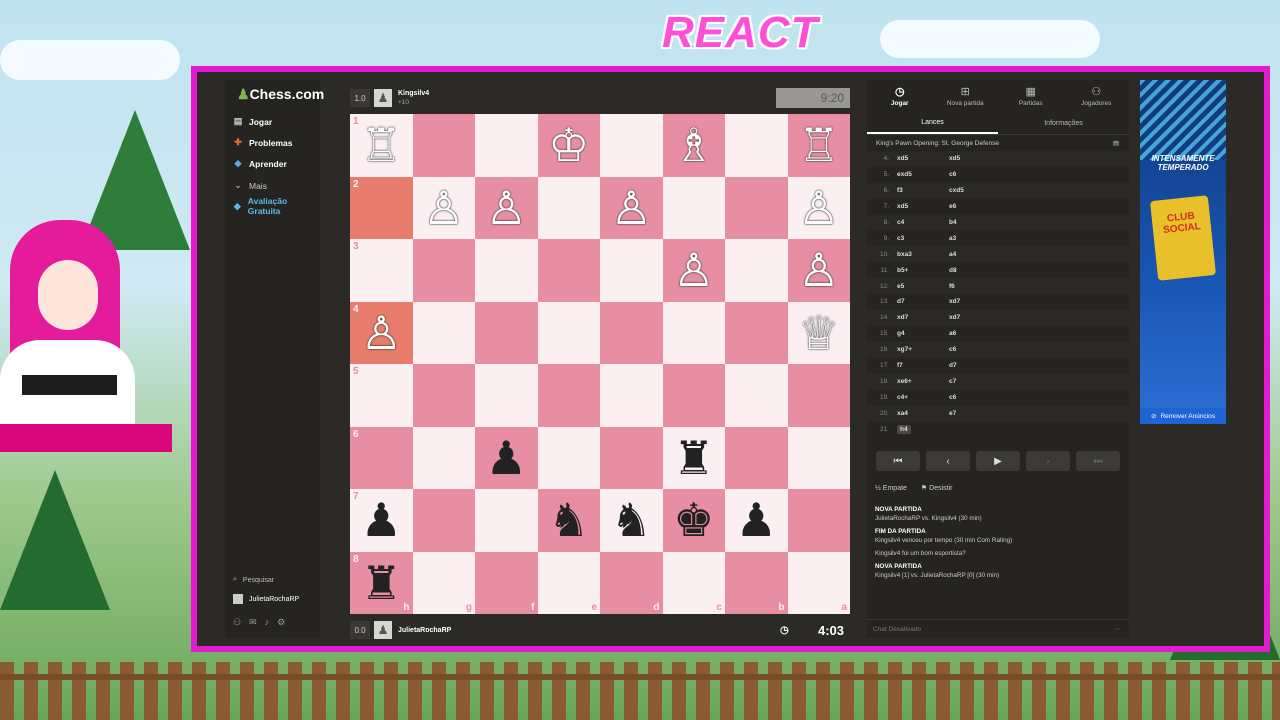 The image size is (1280, 720). I want to click on white-move: c3, so click(923, 238).